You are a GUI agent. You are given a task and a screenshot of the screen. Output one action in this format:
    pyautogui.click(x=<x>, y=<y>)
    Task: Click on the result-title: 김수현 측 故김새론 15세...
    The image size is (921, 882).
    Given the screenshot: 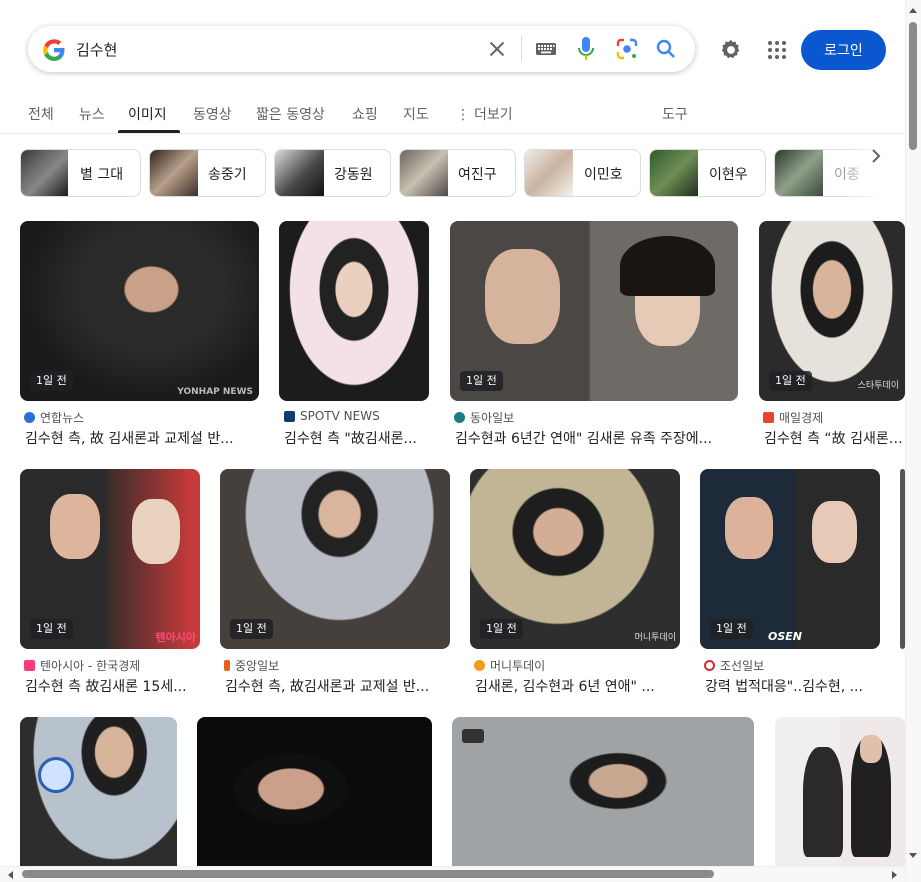 What is the action you would take?
    pyautogui.click(x=112, y=686)
    